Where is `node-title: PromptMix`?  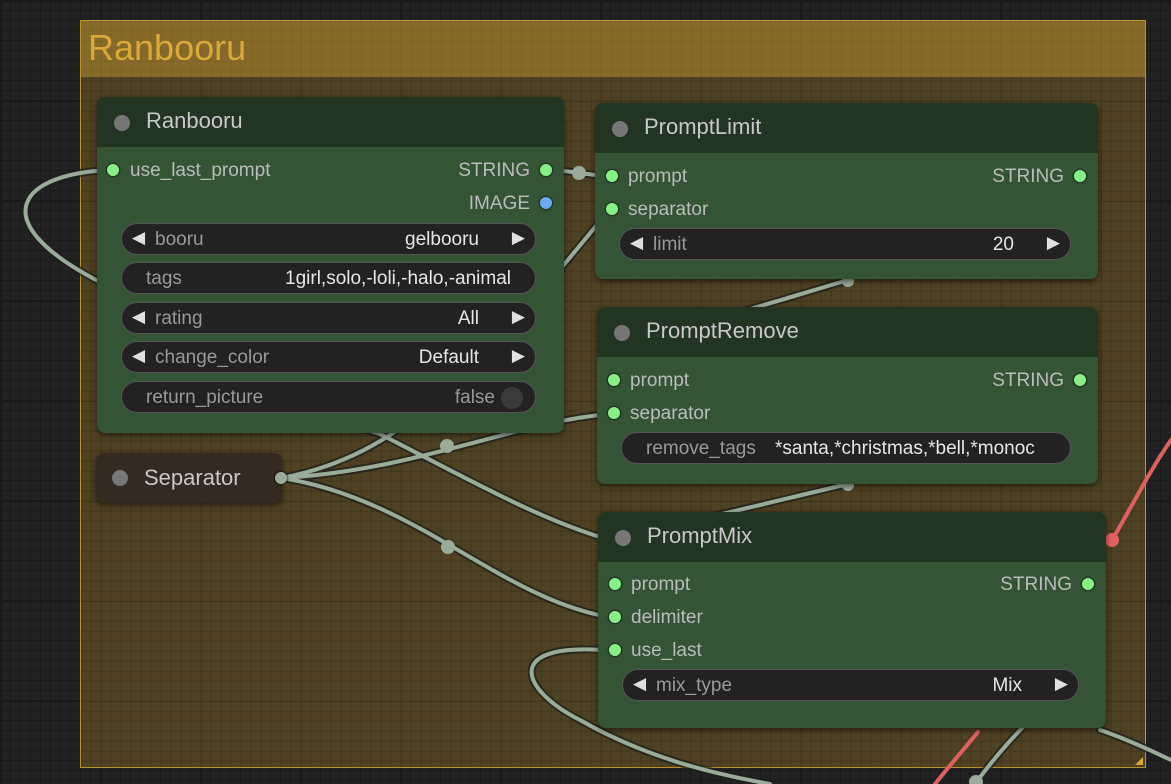
node-title: PromptMix is located at coordinates (852, 537).